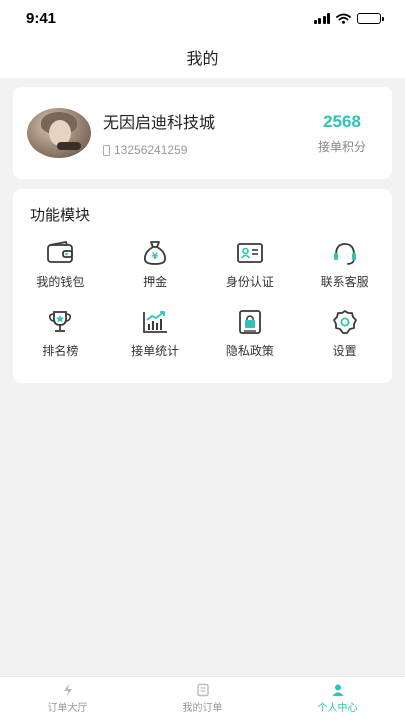 The image size is (405, 720). What do you see at coordinates (337, 698) in the screenshot?
I see `tab-profile: 个人中心` at bounding box center [337, 698].